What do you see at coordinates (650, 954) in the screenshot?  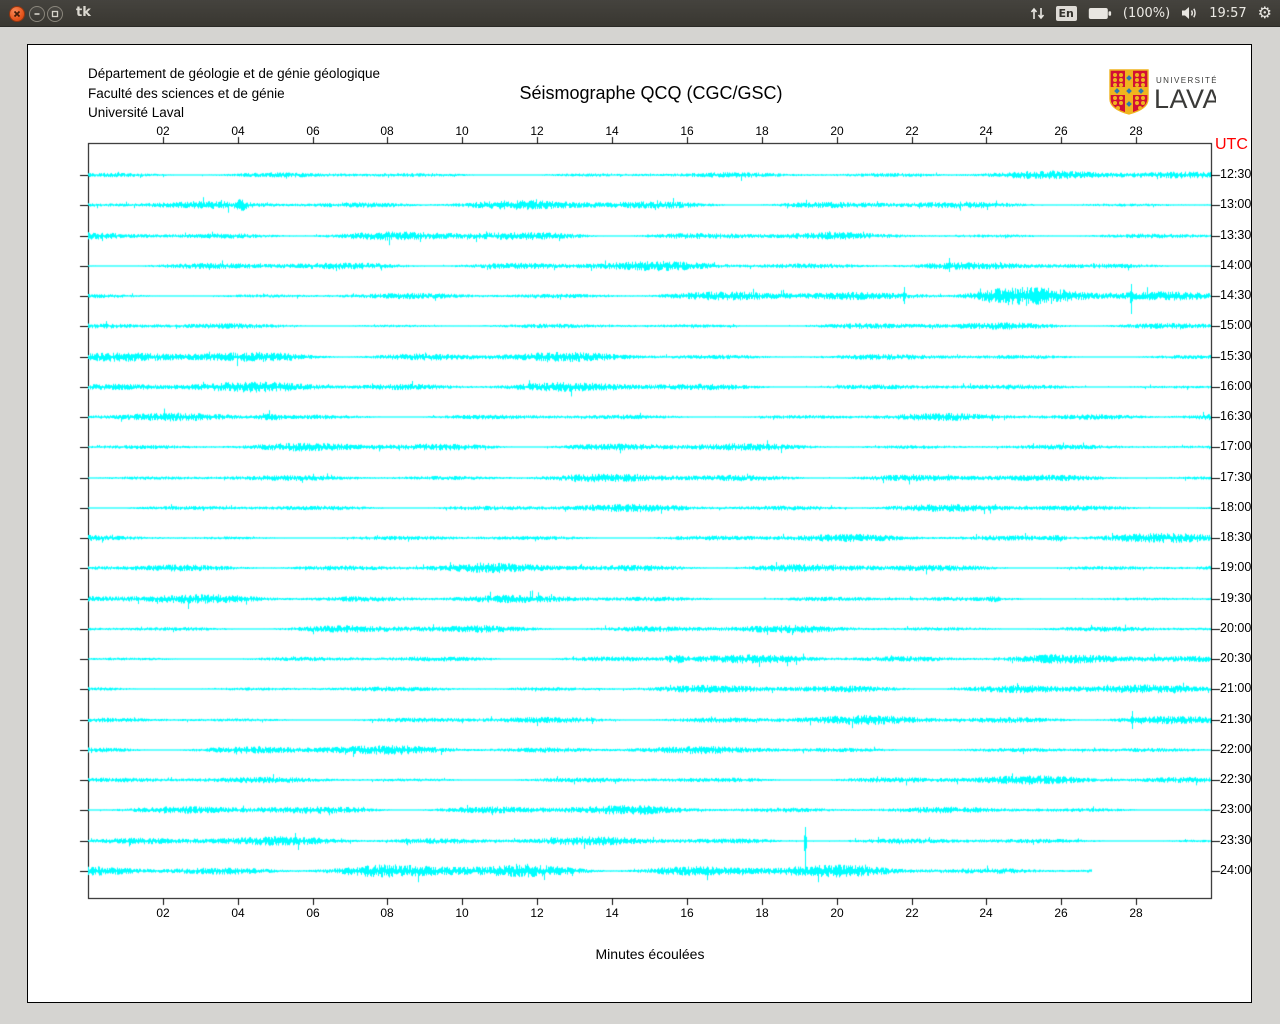 I see `x-axis-title: Minutes écoulées` at bounding box center [650, 954].